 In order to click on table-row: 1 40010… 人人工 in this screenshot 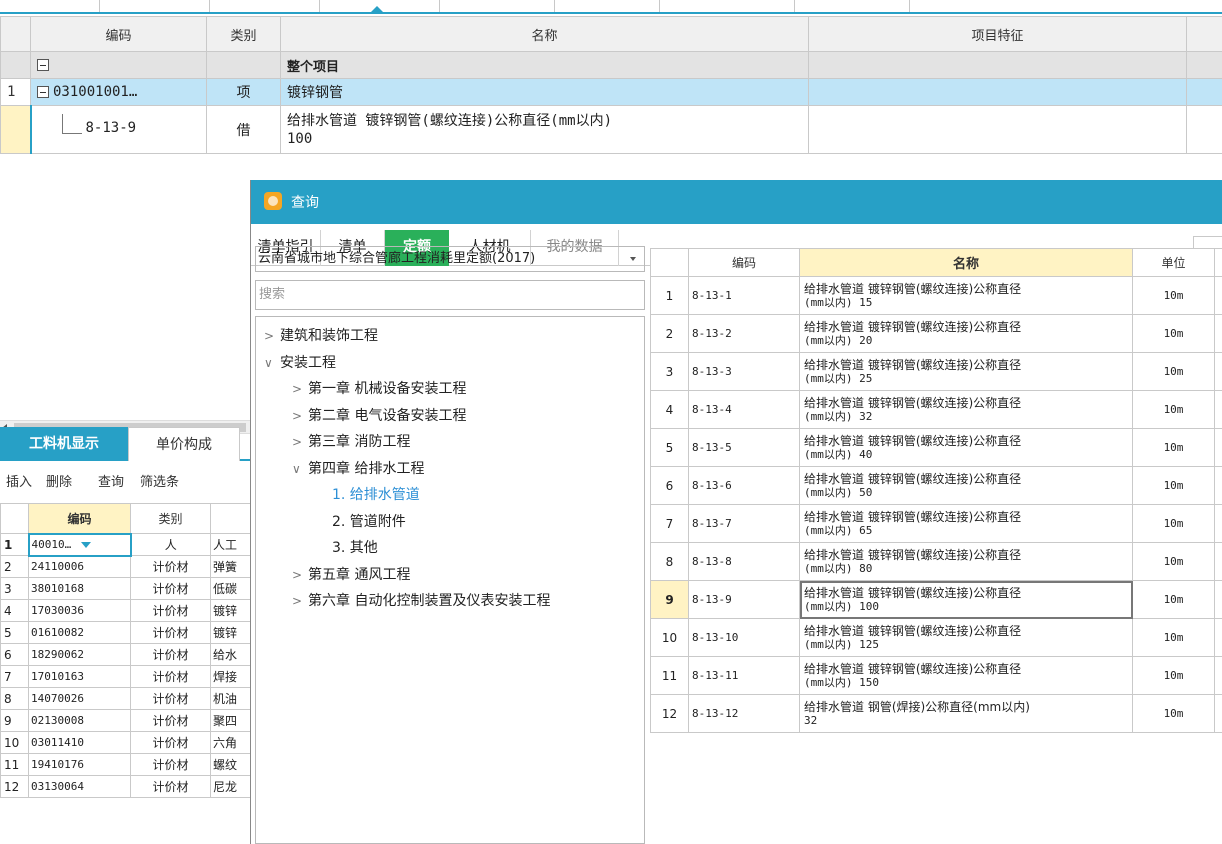, I will do `click(125, 544)`.